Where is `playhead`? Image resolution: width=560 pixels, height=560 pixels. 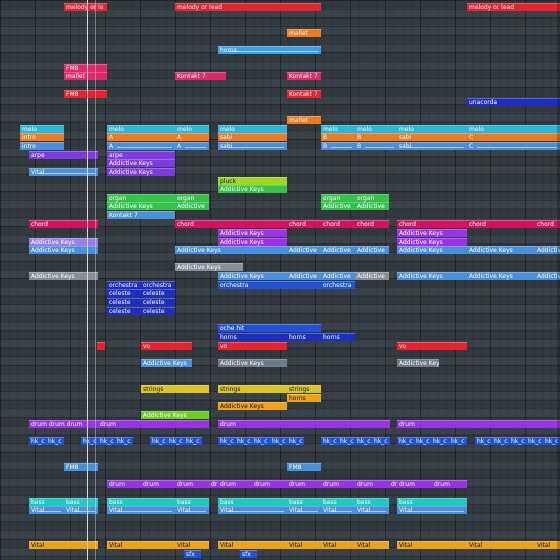 playhead is located at coordinates (87, 280).